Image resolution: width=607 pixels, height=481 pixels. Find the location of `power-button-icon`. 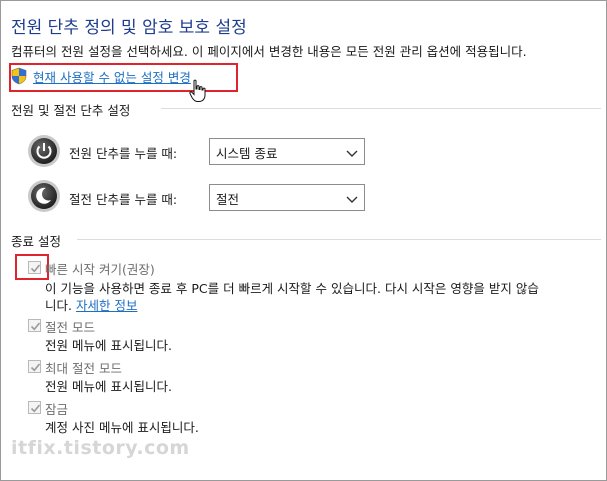

power-button-icon is located at coordinates (44, 151).